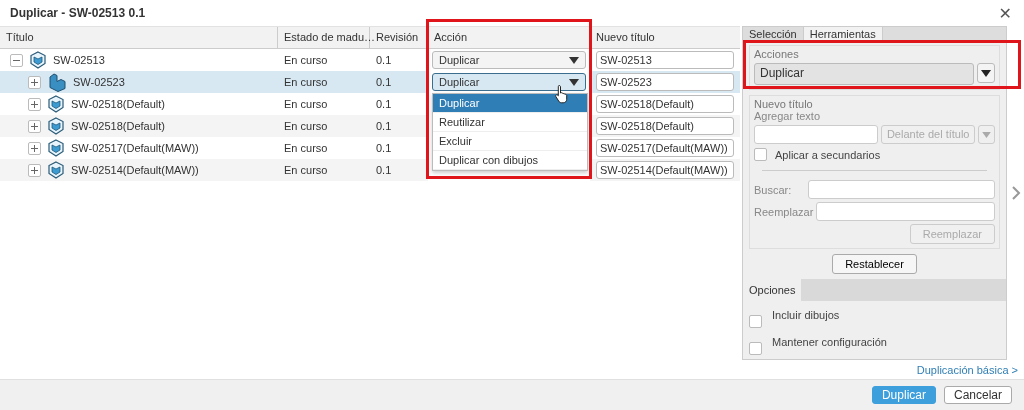 This screenshot has height=410, width=1024. Describe the element at coordinates (79, 60) in the screenshot. I see `item-title: SW-02513` at that location.